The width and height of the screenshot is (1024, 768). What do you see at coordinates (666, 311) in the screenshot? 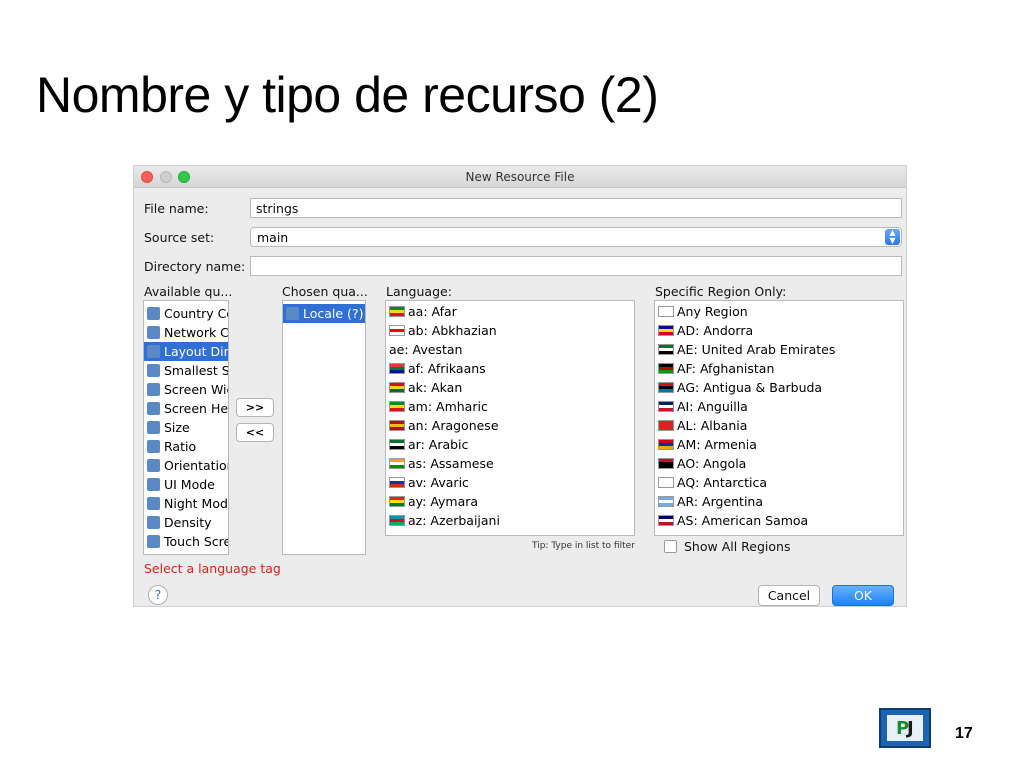
I see `blank-flag-icon` at bounding box center [666, 311].